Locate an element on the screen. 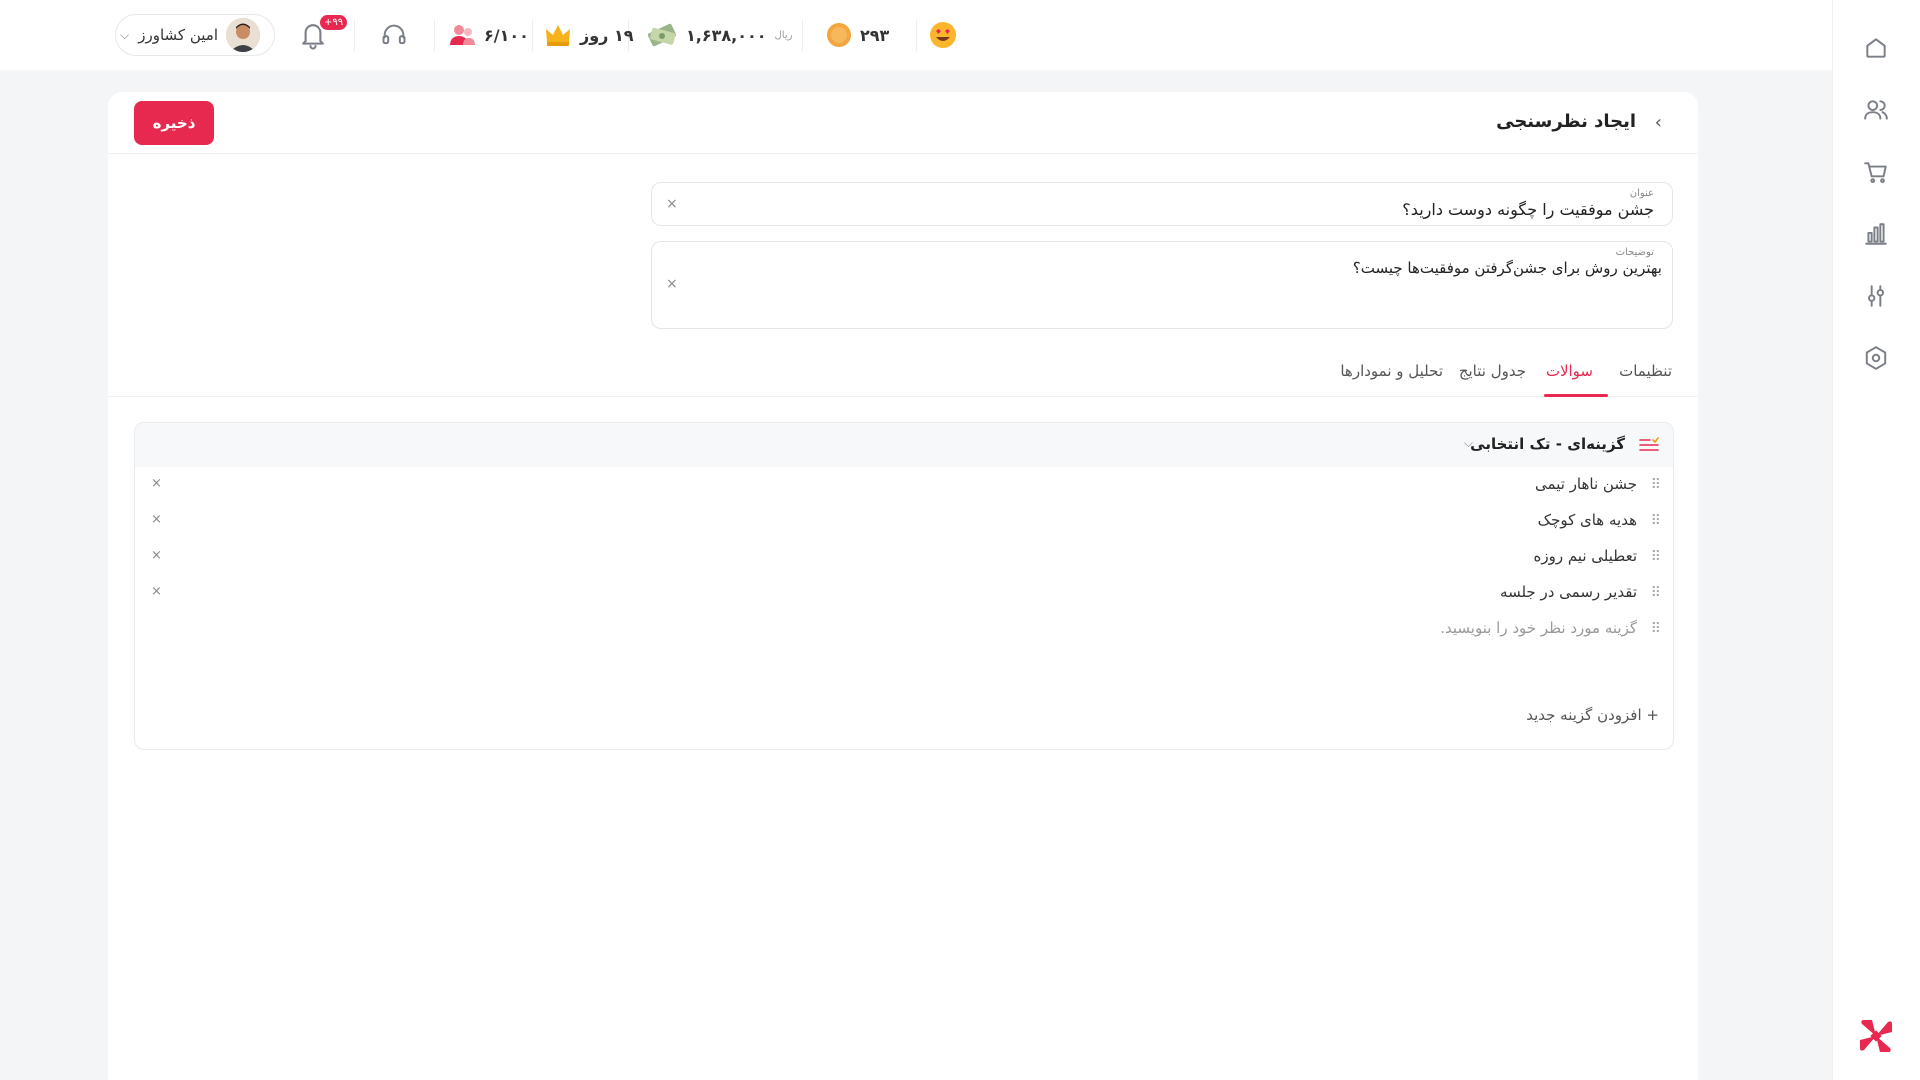 The image size is (1920, 1080). list-item: ⠿ هدیه های کوچک × is located at coordinates (904, 521).